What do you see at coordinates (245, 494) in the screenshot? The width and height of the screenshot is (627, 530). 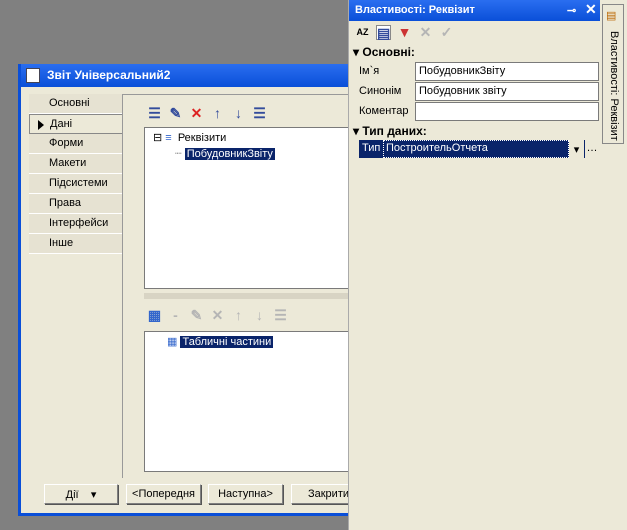 I see `next-button: Наступна>` at bounding box center [245, 494].